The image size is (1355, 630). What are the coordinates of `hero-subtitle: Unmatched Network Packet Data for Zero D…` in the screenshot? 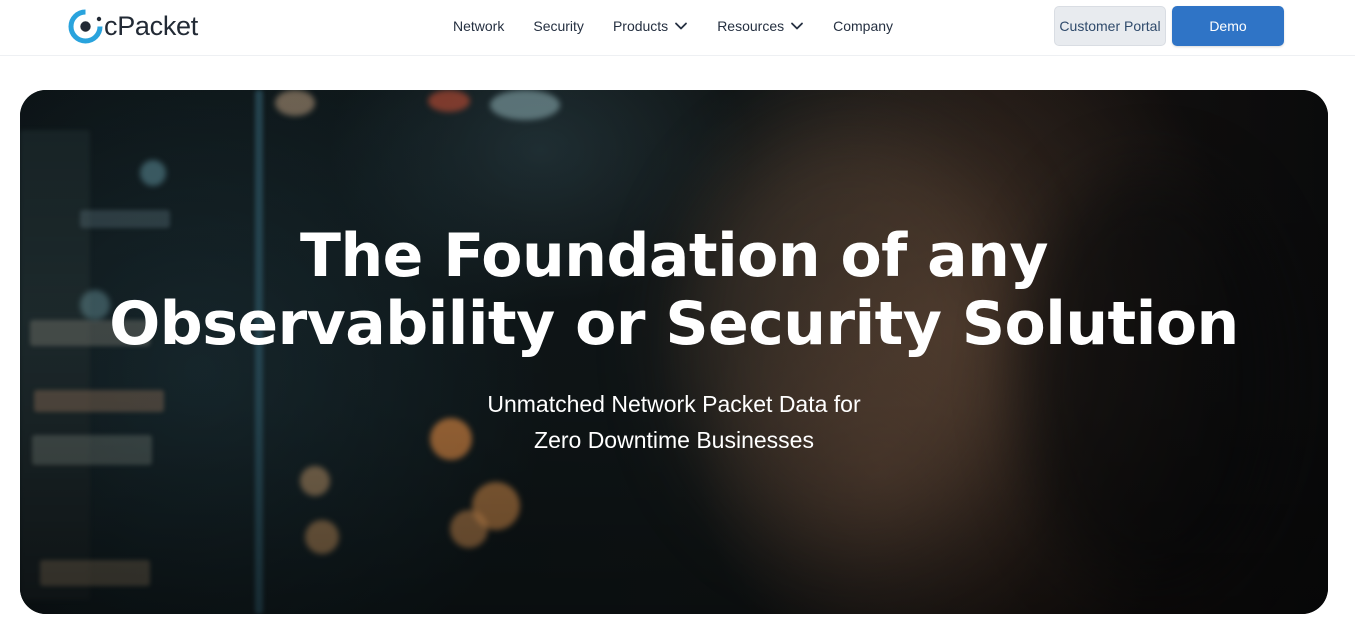 It's located at (674, 422).